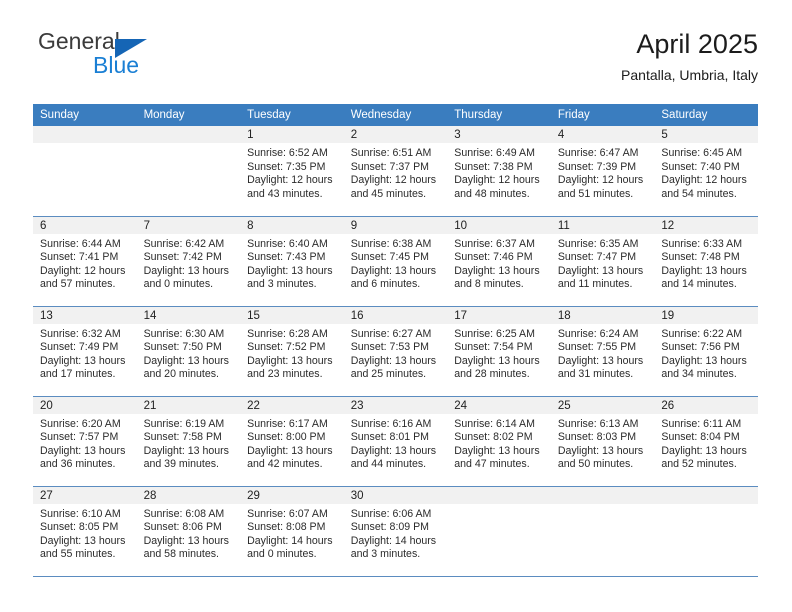 The image size is (792, 612). I want to click on weekday-header-saturday: Saturday, so click(706, 115).